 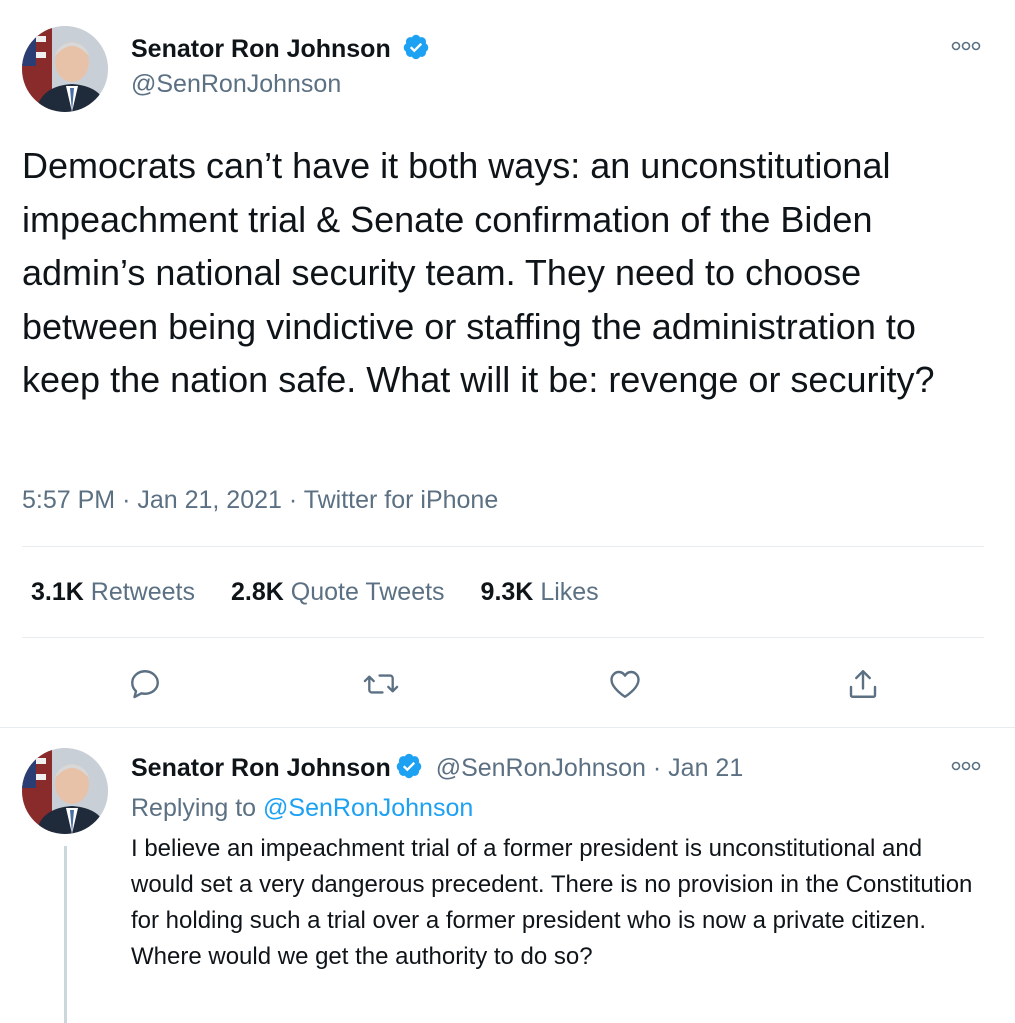 What do you see at coordinates (367, 592) in the screenshot?
I see `quote-tweets-label: Quote Tweets` at bounding box center [367, 592].